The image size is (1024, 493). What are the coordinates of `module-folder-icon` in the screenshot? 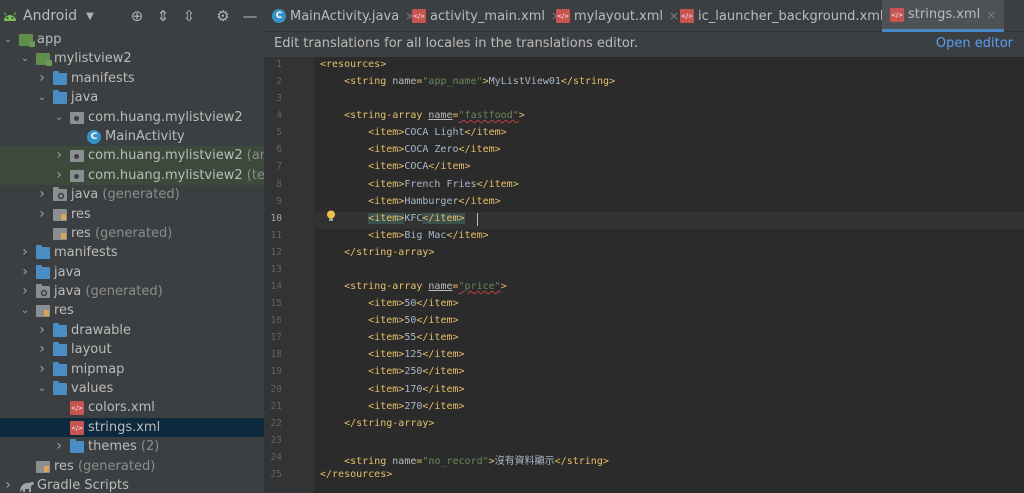 It's located at (27, 40).